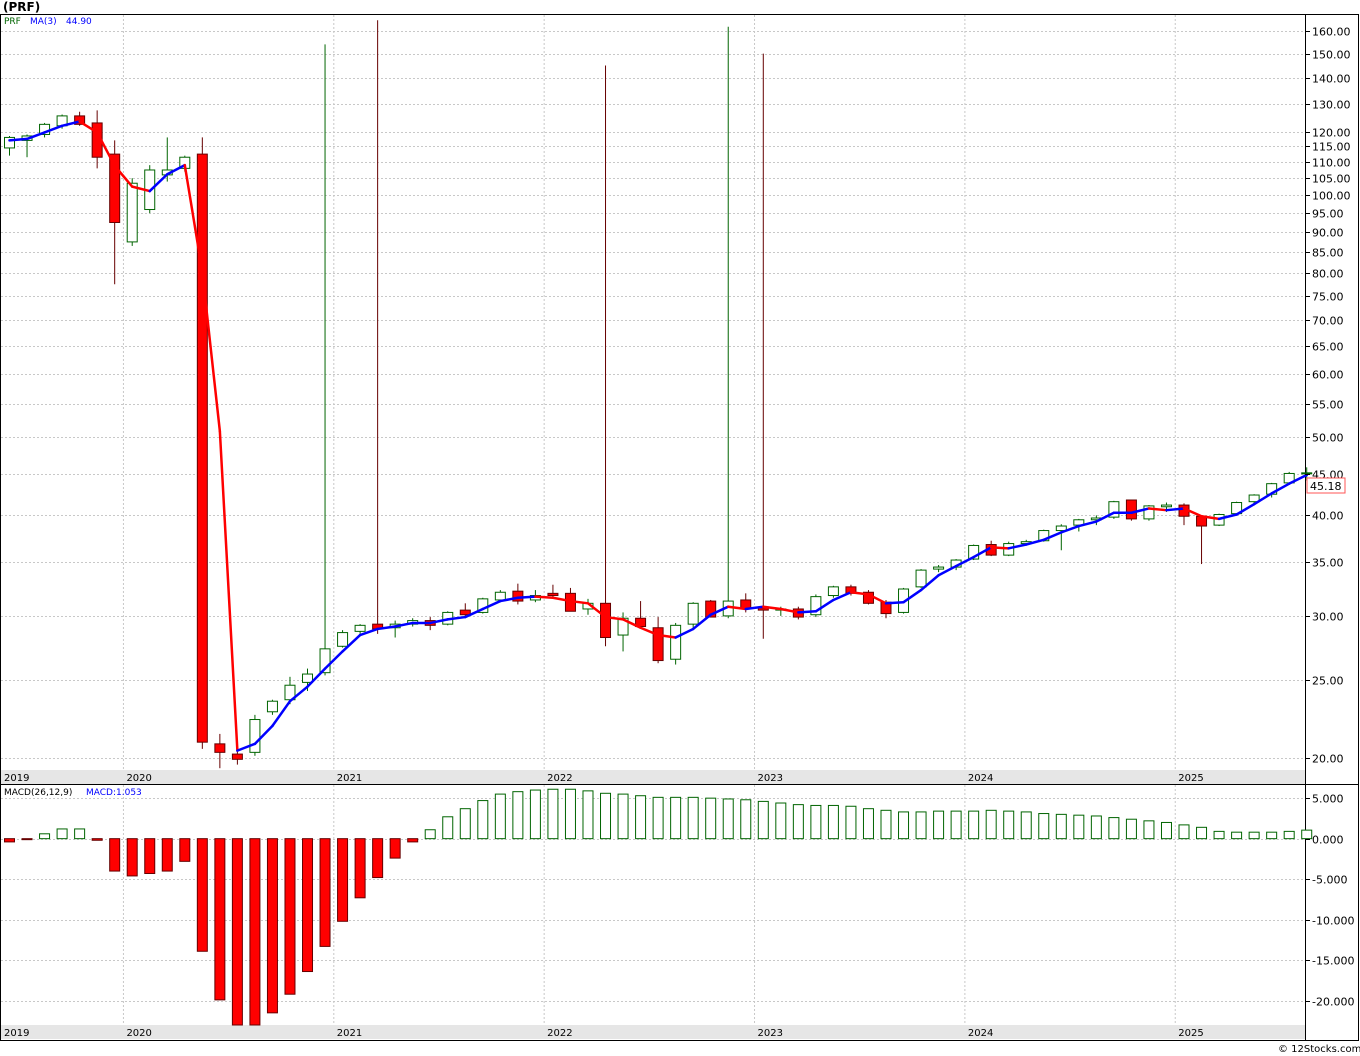 The height and width of the screenshot is (1056, 1360). What do you see at coordinates (1333, 961) in the screenshot?
I see `macd-tick-label: -15.000` at bounding box center [1333, 961].